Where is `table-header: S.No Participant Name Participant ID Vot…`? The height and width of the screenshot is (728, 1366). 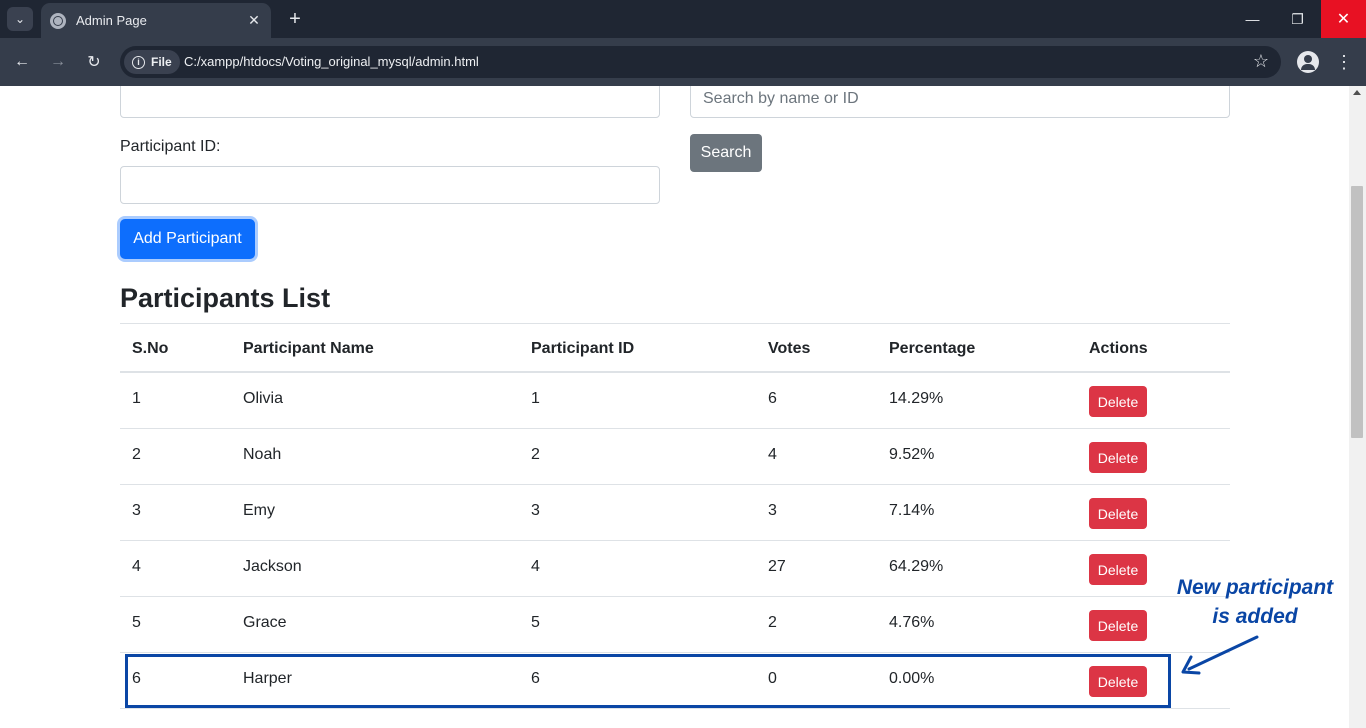
table-header: S.No Participant Name Participant ID Vot… is located at coordinates (675, 348).